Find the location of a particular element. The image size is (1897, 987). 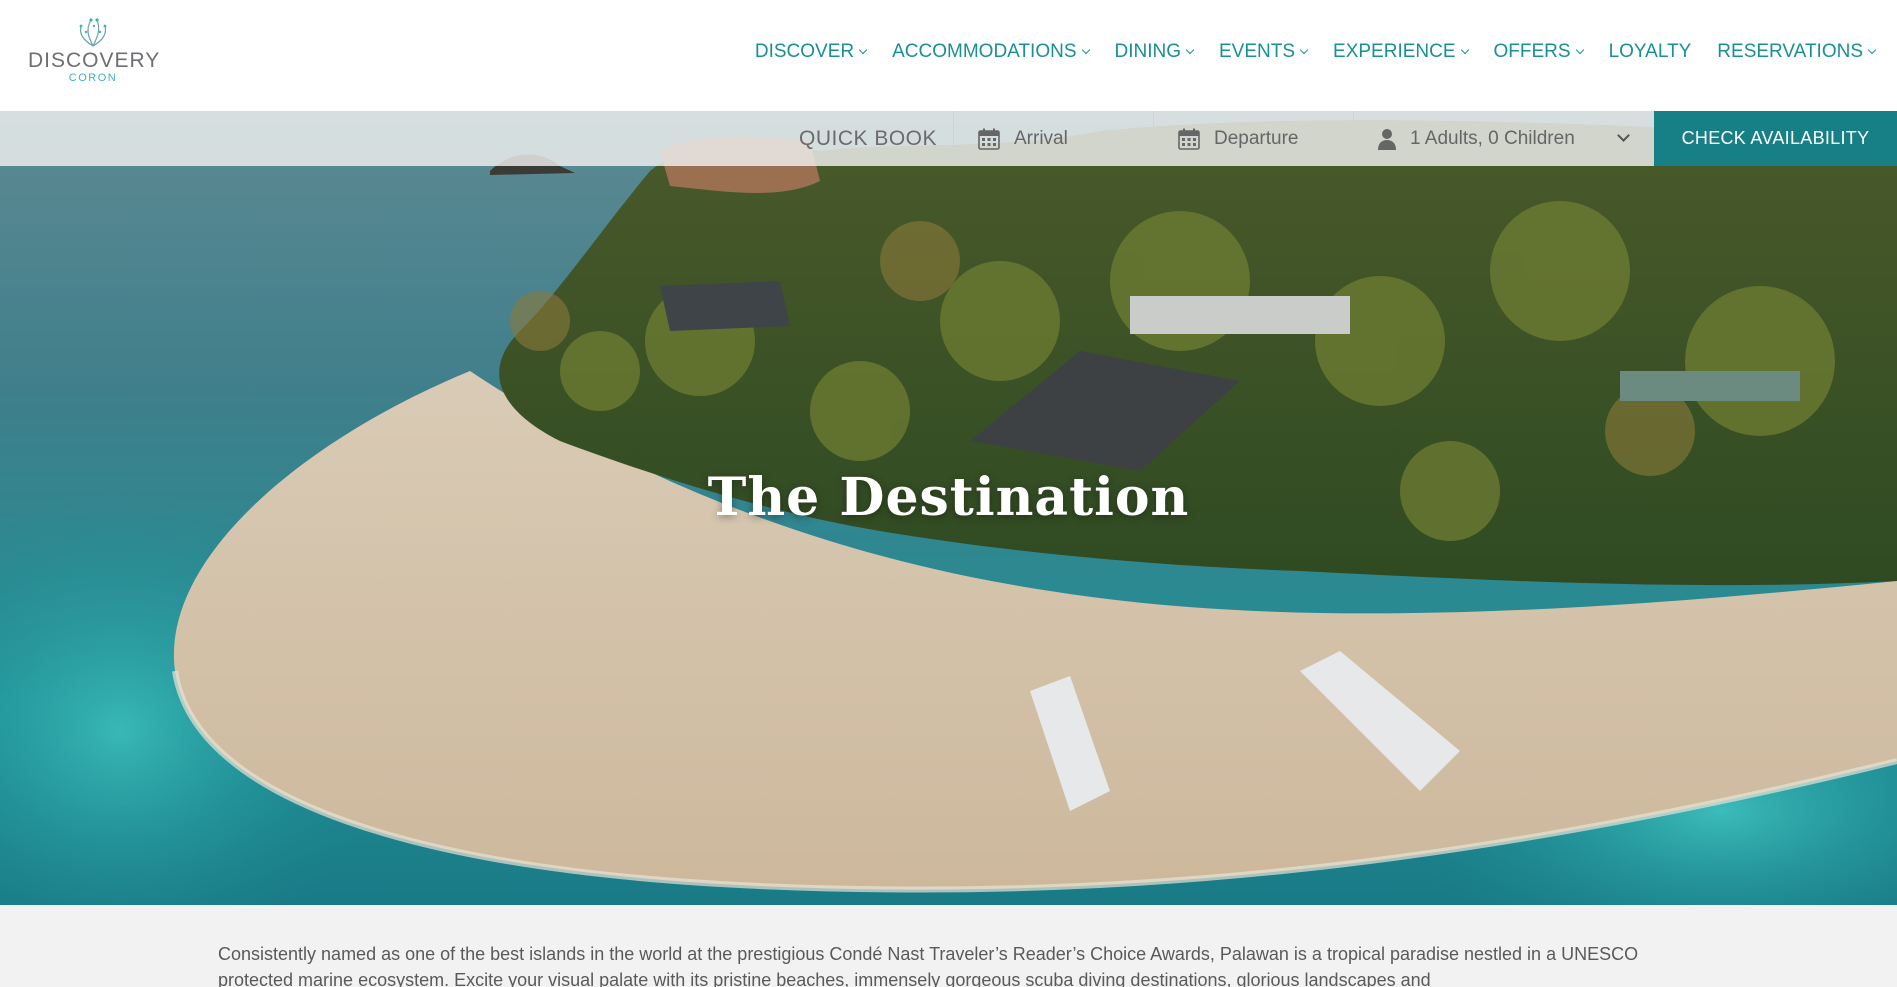

nav-item-loyalty: LOYALTY is located at coordinates (1650, 52).